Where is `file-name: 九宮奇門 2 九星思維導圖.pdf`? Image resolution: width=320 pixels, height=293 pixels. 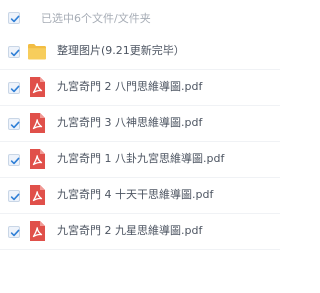
file-name: 九宮奇門 2 九星思維導圖.pdf is located at coordinates (129, 231).